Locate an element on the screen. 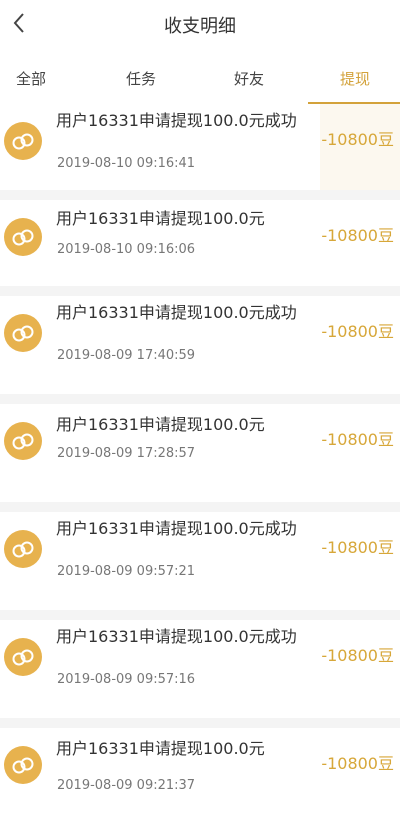 The height and width of the screenshot is (820, 400). record-time: 2019-08-09 09:57:16 is located at coordinates (126, 679).